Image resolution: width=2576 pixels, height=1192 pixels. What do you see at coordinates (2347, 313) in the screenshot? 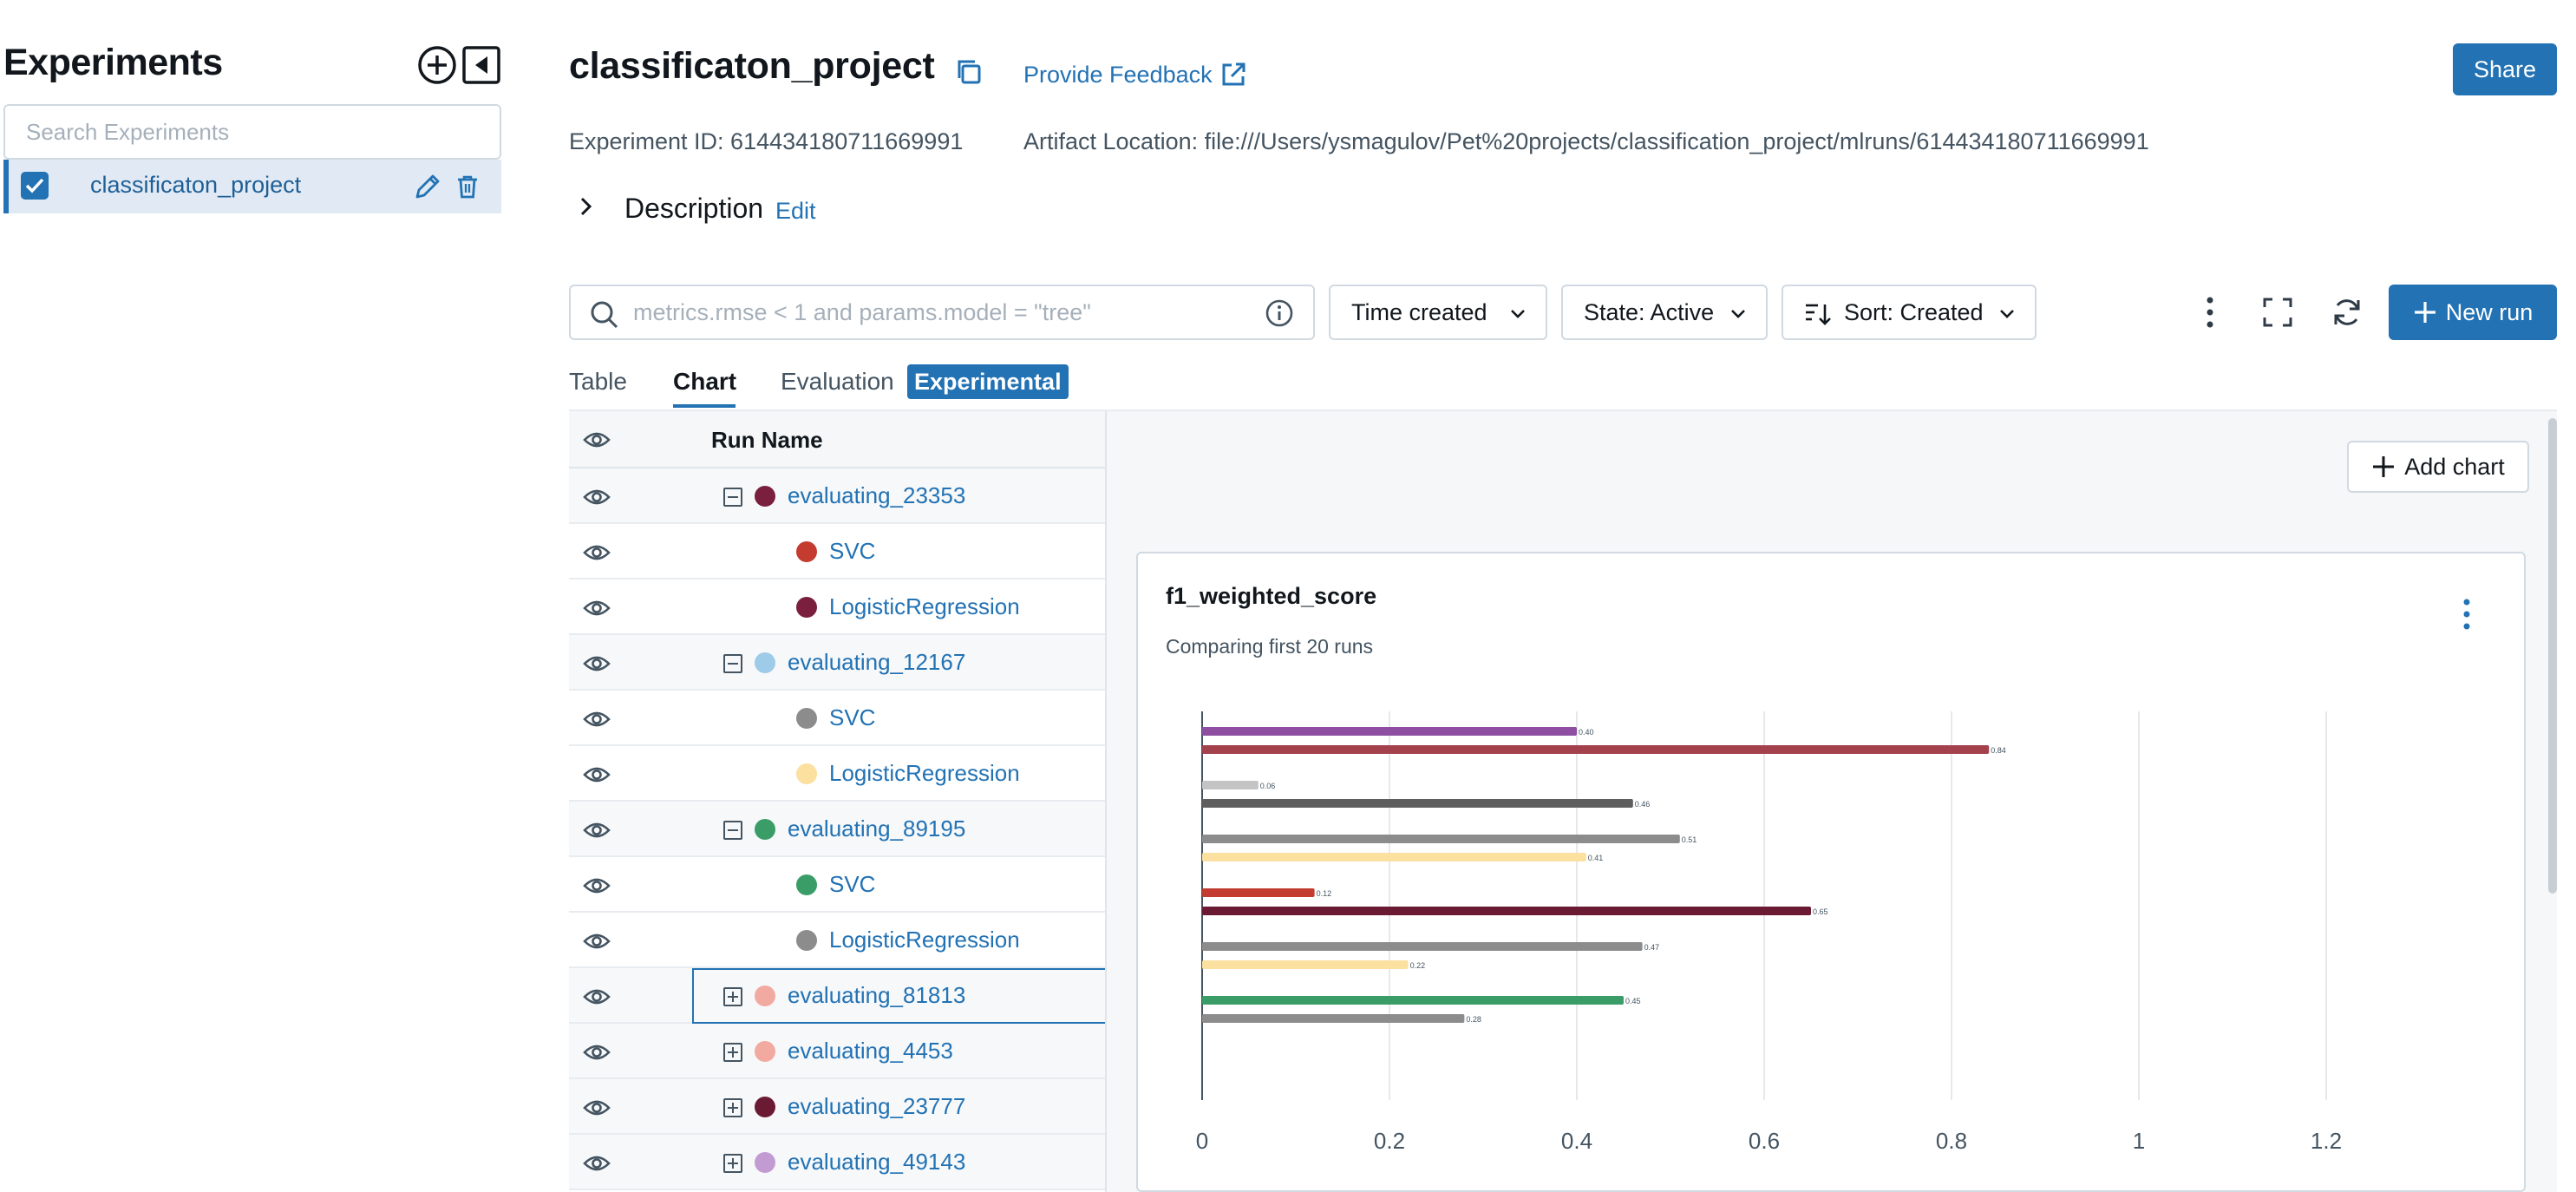
I see `refresh-icon` at bounding box center [2347, 313].